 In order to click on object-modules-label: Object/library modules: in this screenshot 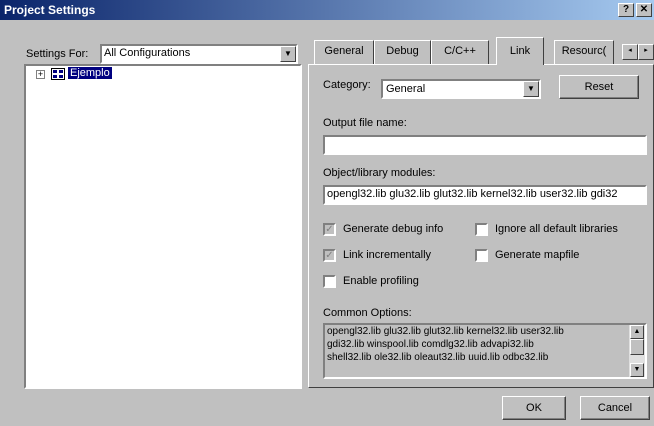, I will do `click(379, 173)`.